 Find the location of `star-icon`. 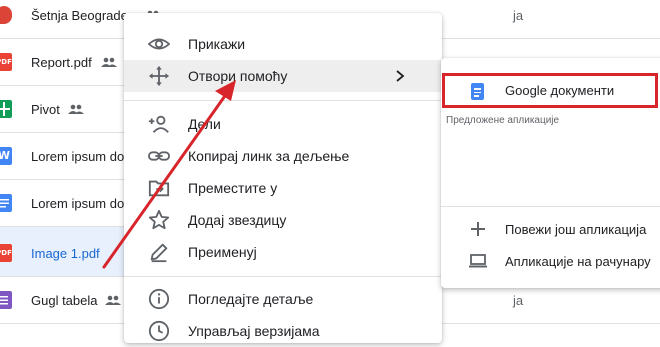

star-icon is located at coordinates (159, 219).